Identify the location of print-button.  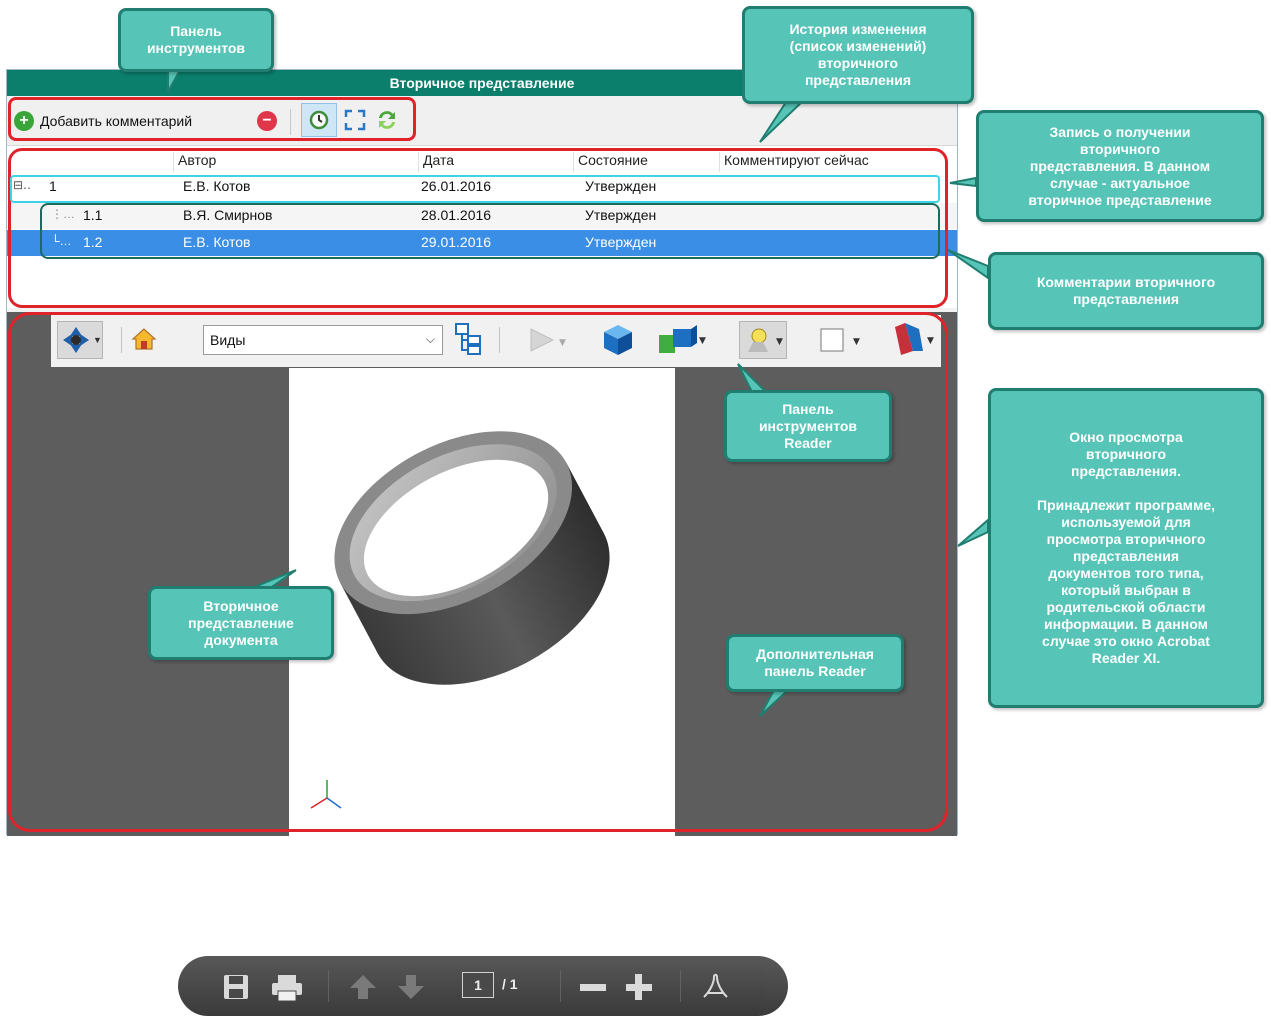
(287, 990).